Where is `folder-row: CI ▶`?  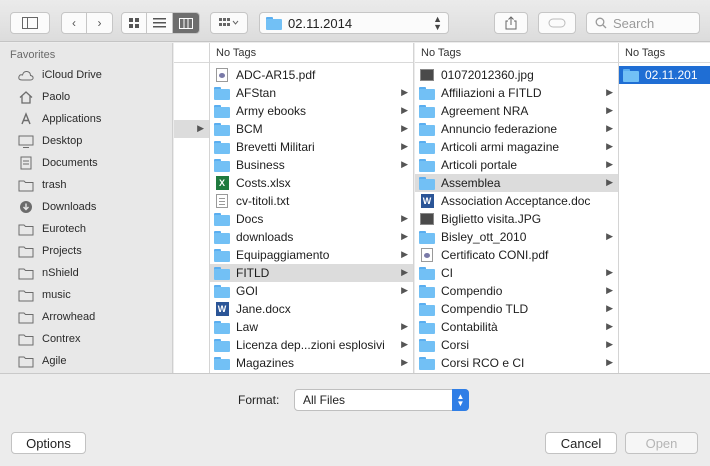 folder-row: CI ▶ is located at coordinates (516, 273).